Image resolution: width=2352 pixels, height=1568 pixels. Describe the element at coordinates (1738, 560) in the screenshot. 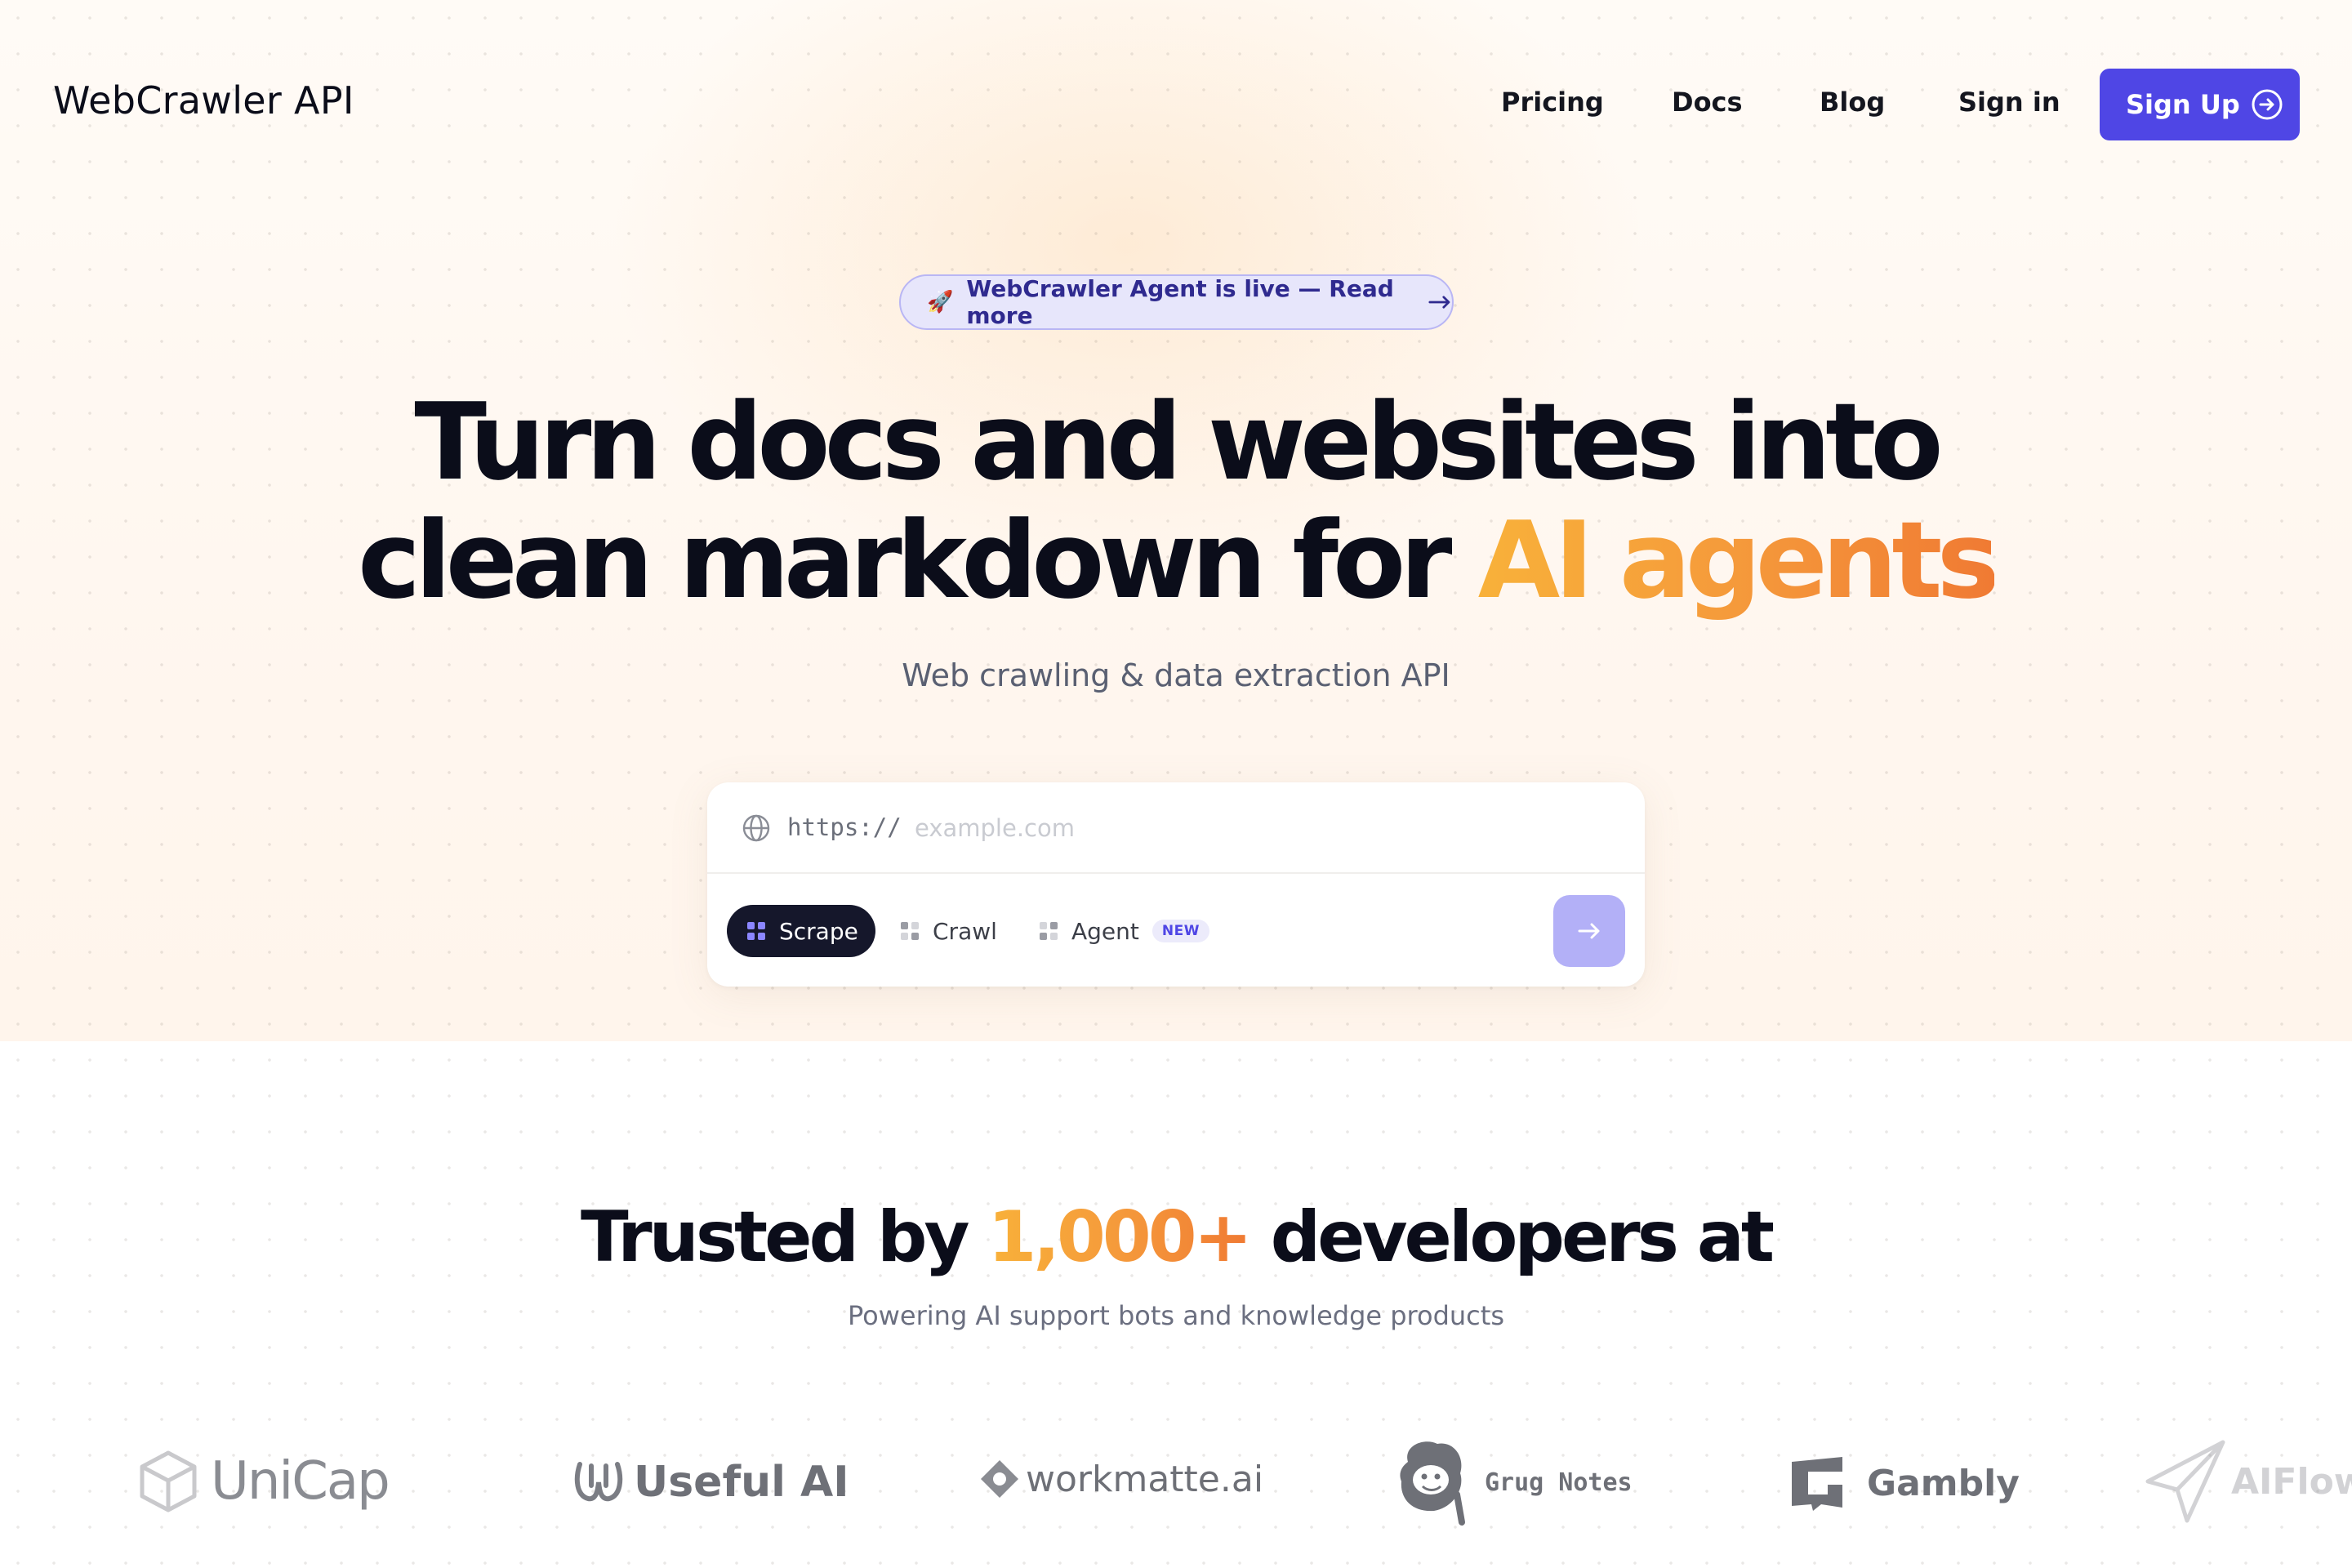

I see `hero-title-accent: AI agents` at that location.